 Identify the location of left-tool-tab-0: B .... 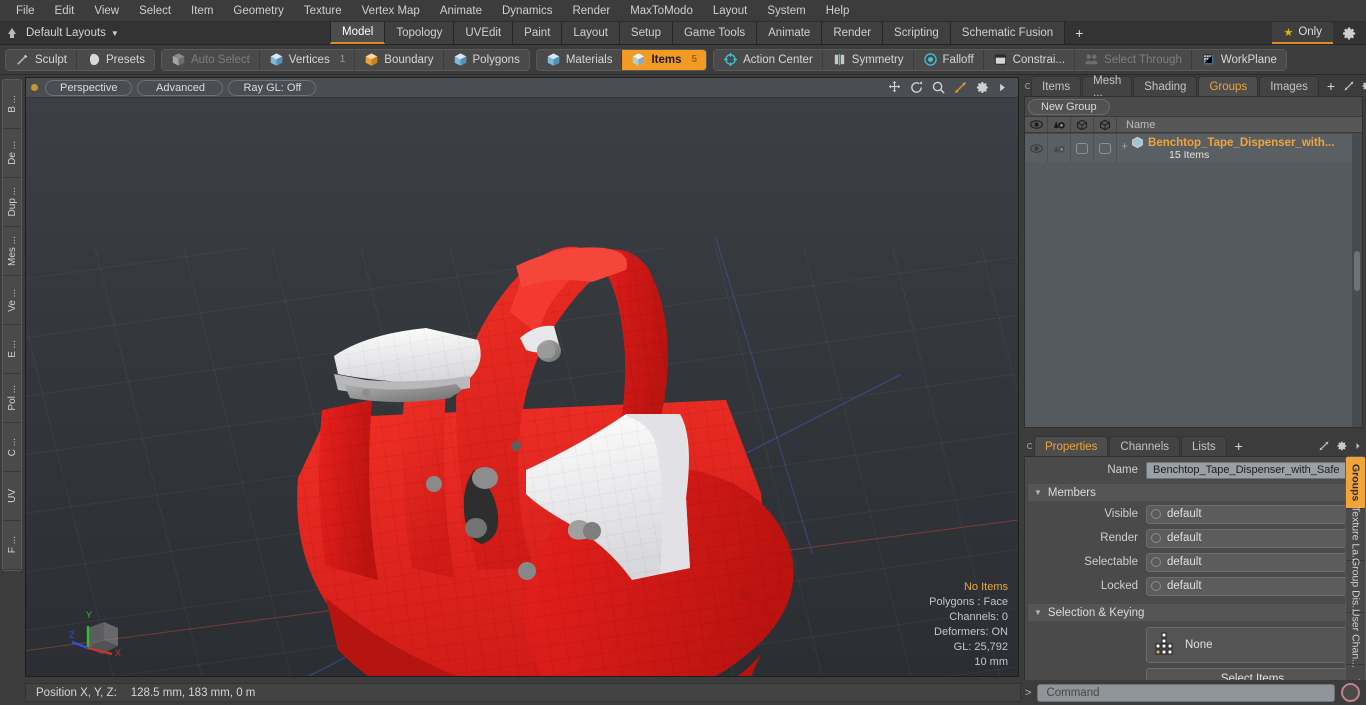
(12, 104).